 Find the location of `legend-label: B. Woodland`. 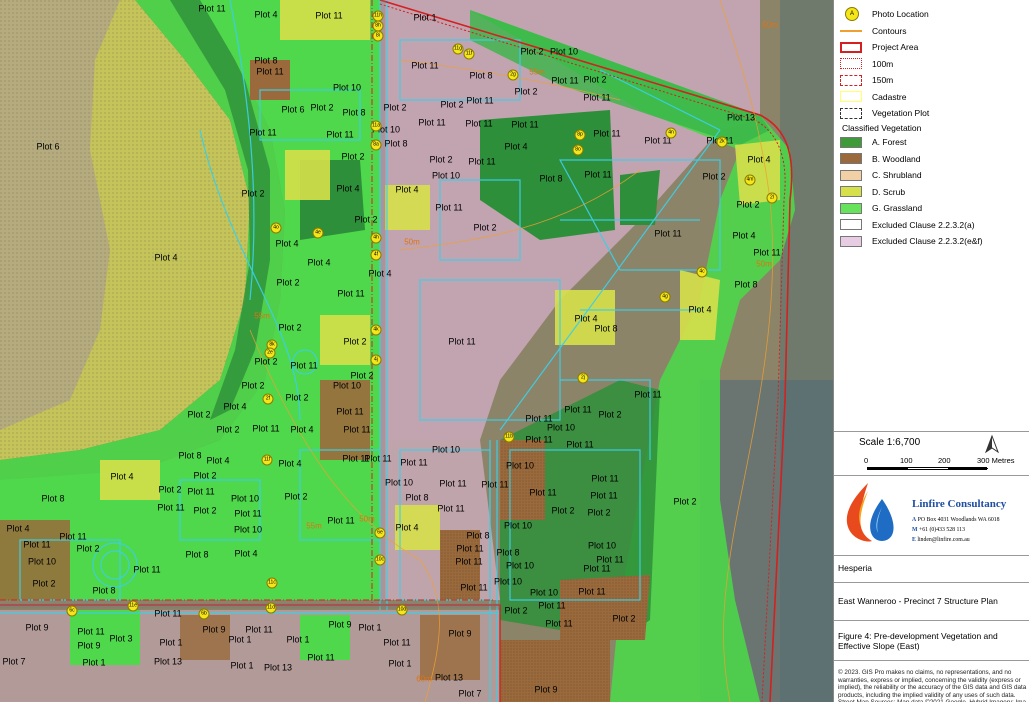

legend-label: B. Woodland is located at coordinates (896, 158).